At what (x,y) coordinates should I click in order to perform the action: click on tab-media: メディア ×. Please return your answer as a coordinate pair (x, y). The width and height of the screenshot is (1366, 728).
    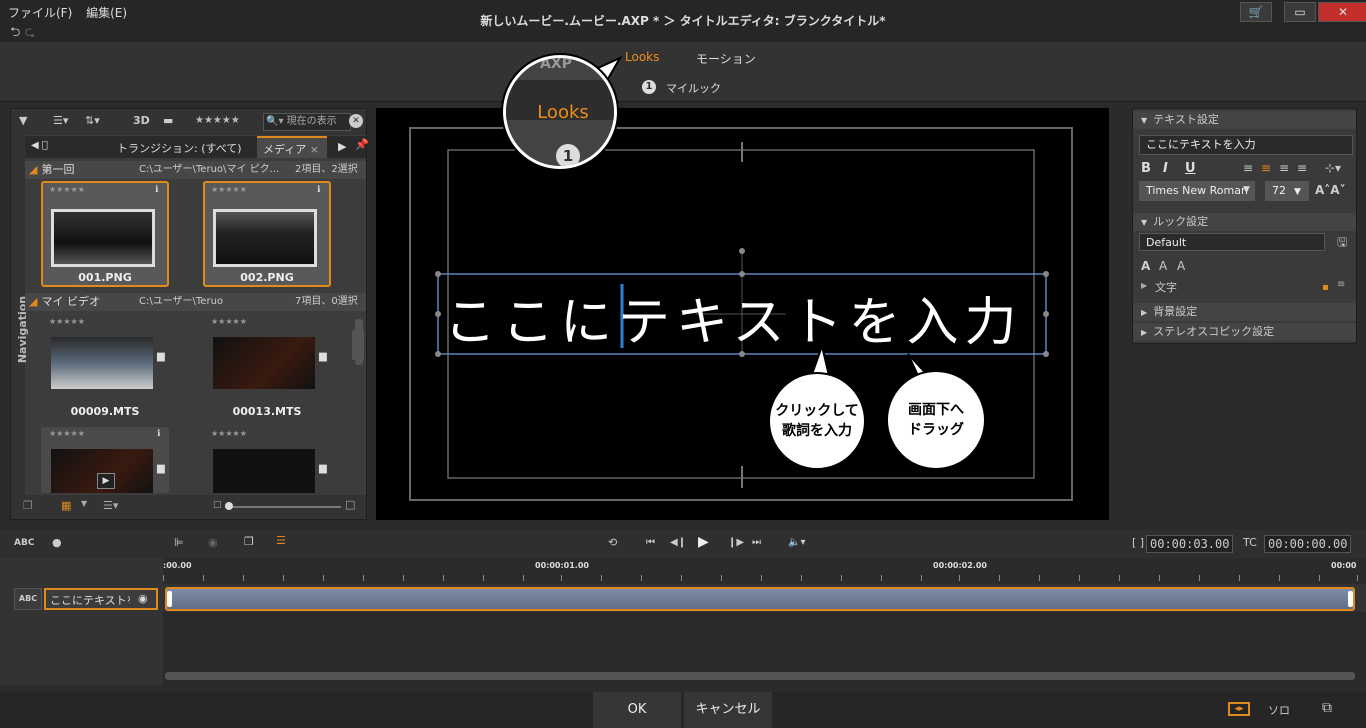
    Looking at the image, I should click on (292, 147).